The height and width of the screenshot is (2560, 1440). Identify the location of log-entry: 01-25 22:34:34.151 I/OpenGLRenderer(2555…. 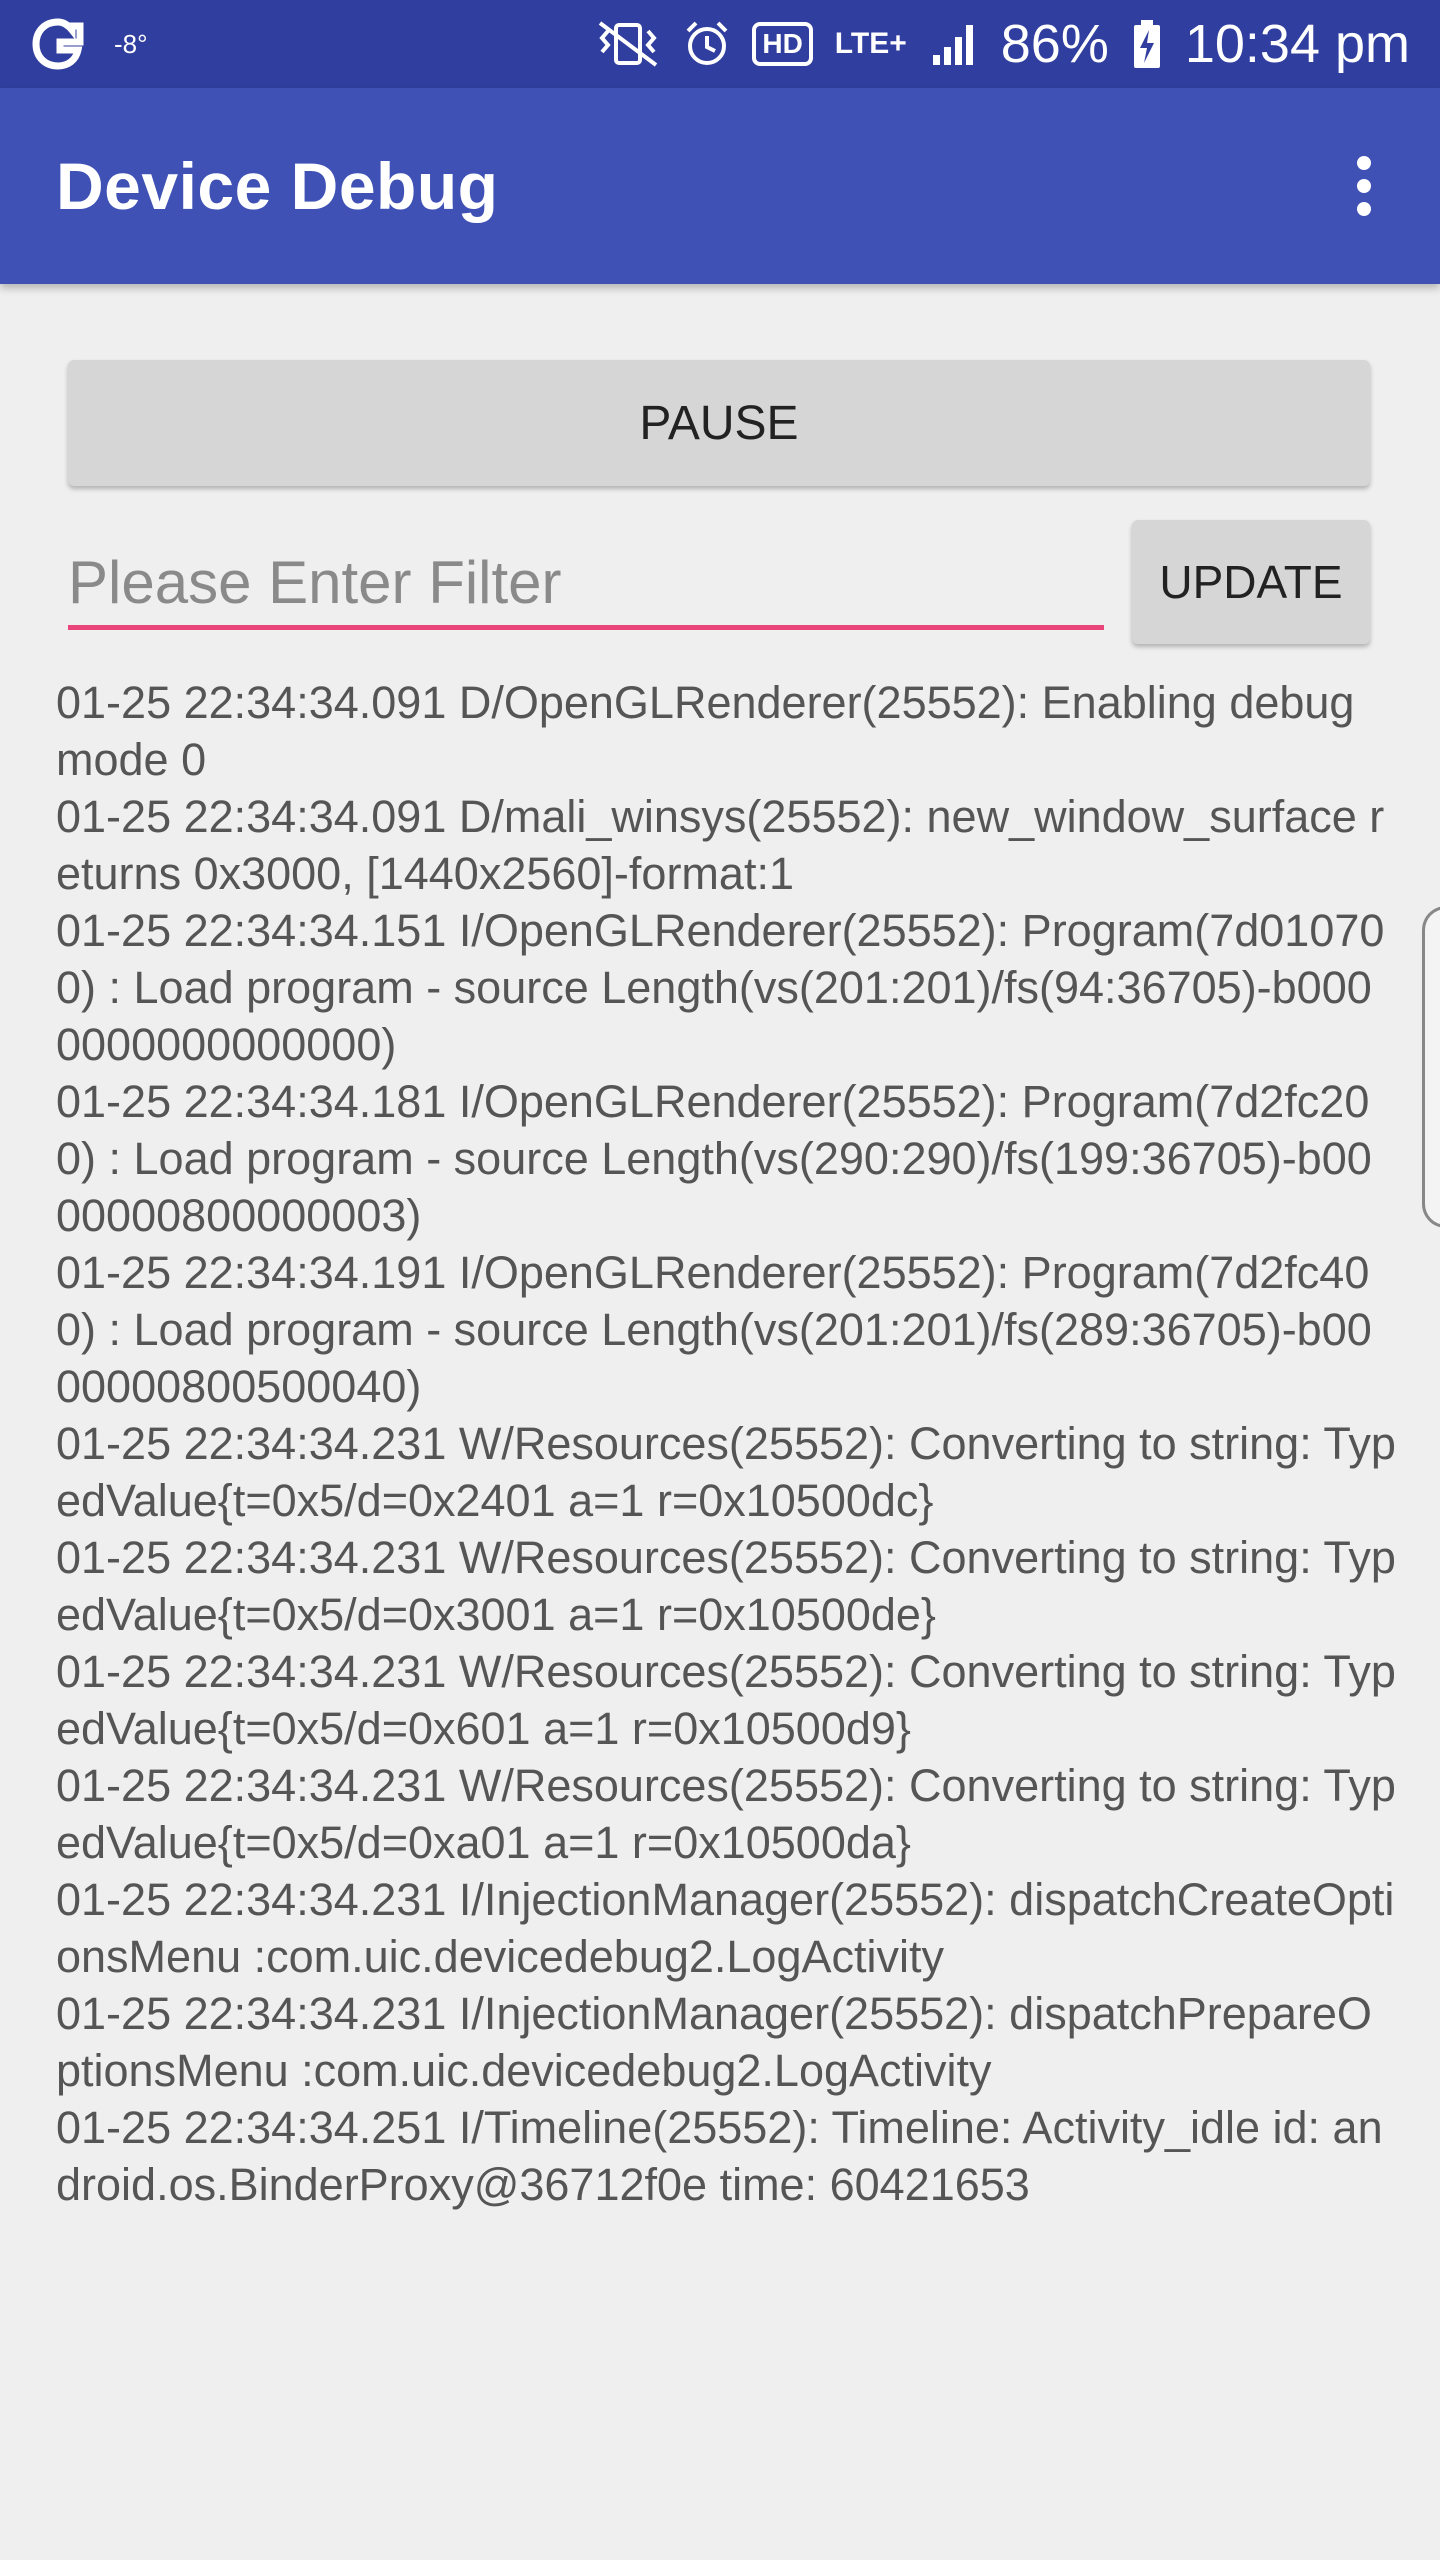
(720, 987).